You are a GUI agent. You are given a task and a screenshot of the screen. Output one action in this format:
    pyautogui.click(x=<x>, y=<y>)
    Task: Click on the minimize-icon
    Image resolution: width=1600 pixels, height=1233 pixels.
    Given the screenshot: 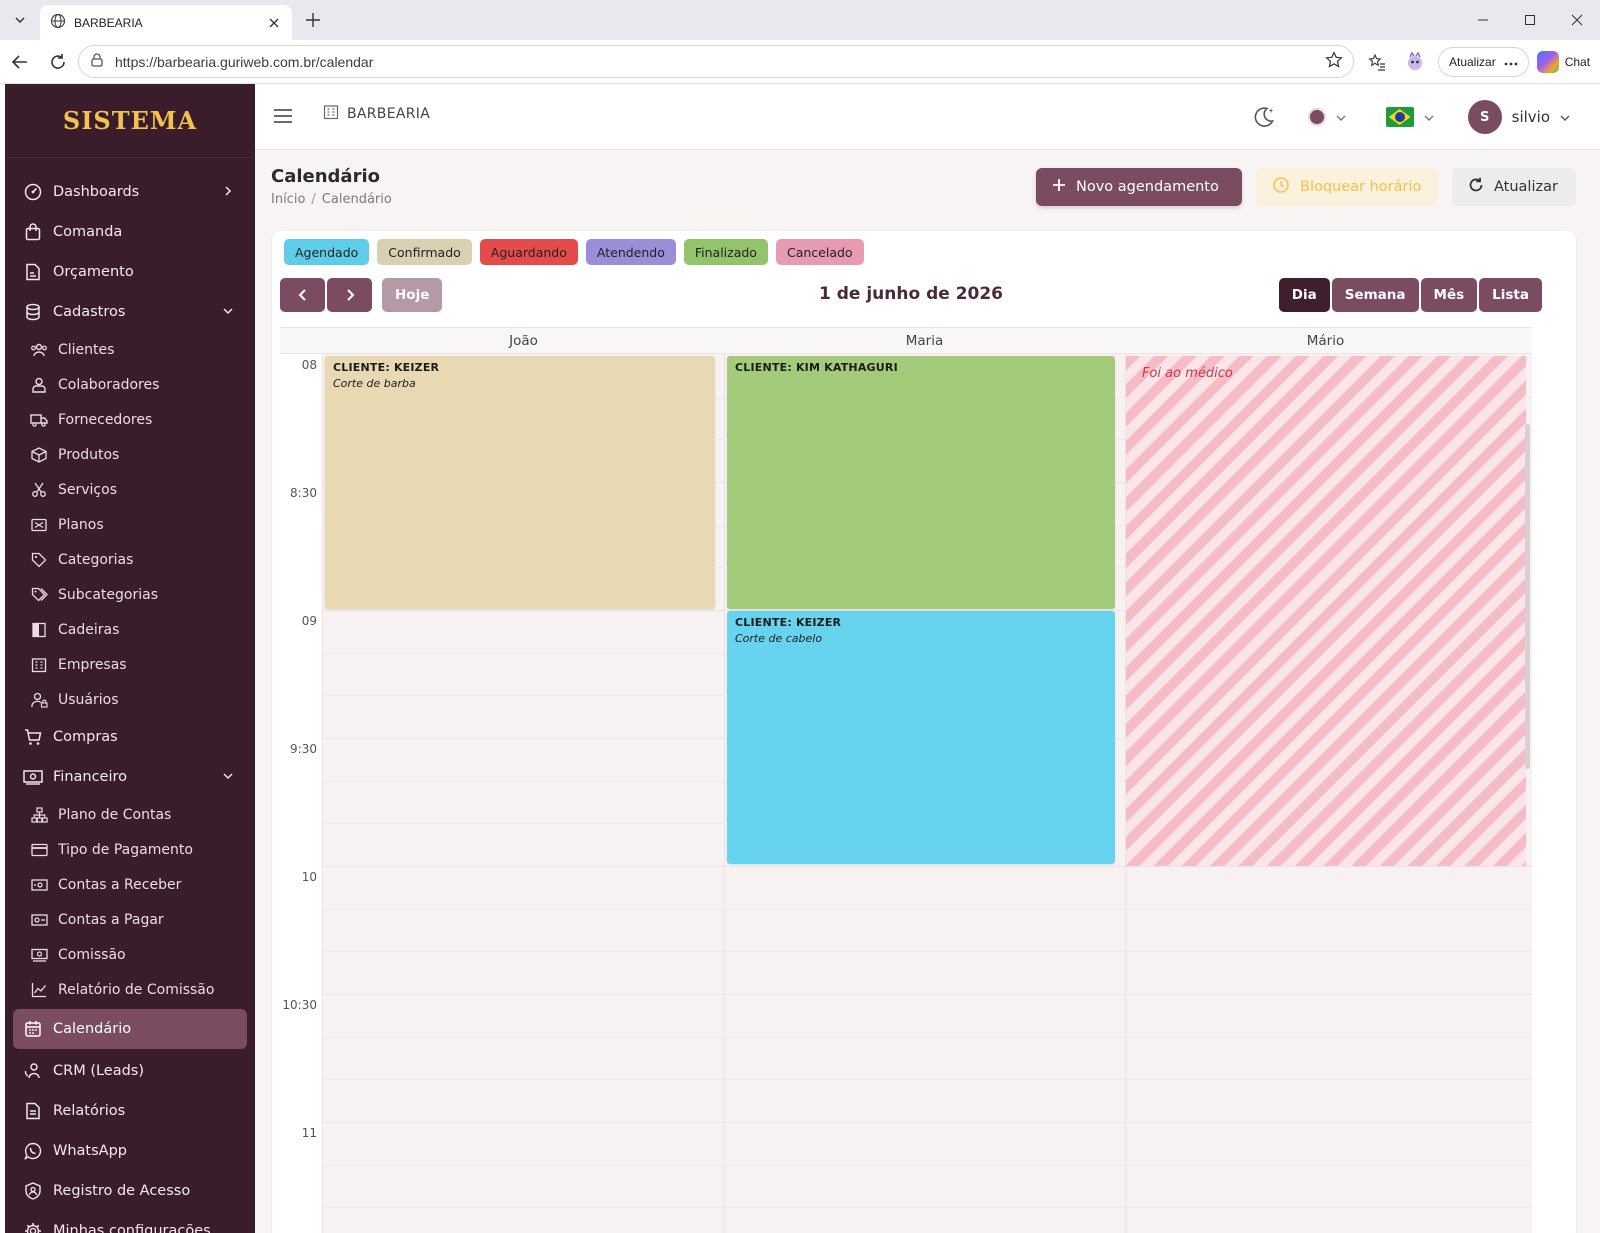 What is the action you would take?
    pyautogui.click(x=1482, y=20)
    